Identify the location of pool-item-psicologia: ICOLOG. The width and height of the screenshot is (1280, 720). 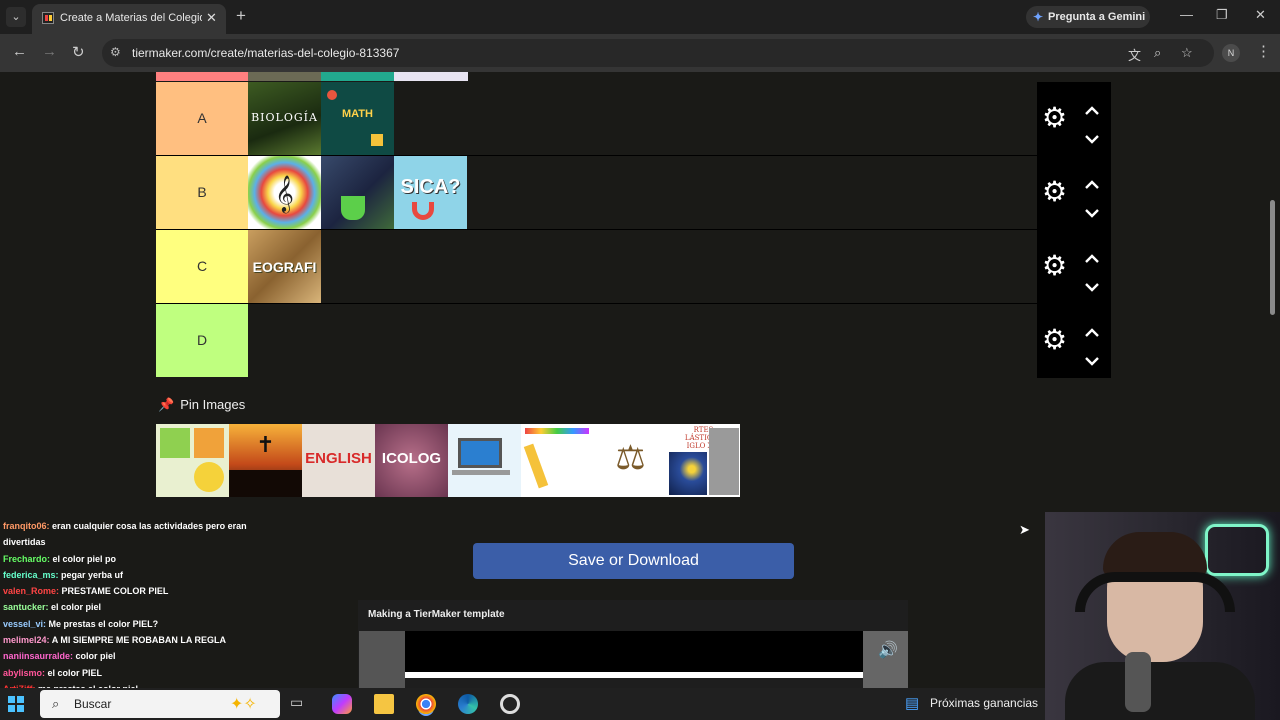
(411, 460).